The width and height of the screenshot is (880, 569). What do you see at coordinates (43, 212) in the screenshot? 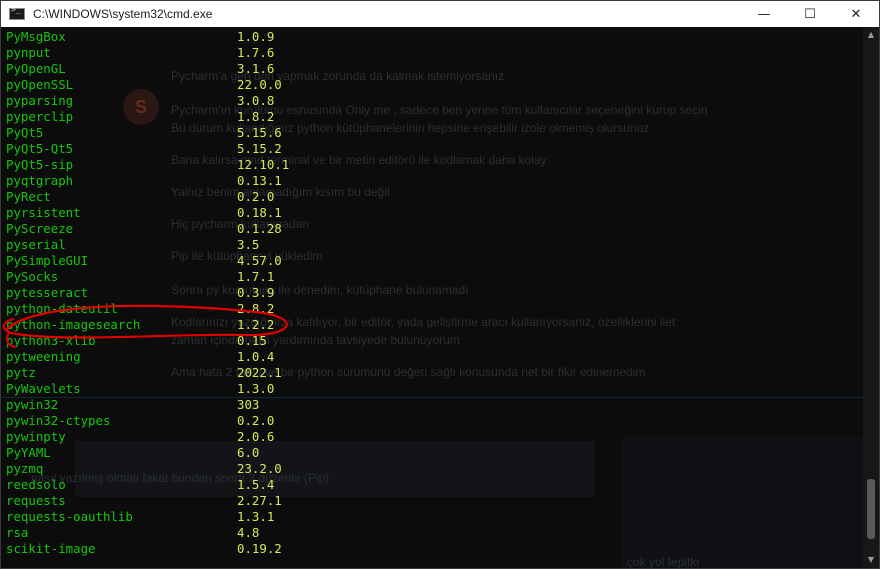
I see `package-name: pyrsistent` at bounding box center [43, 212].